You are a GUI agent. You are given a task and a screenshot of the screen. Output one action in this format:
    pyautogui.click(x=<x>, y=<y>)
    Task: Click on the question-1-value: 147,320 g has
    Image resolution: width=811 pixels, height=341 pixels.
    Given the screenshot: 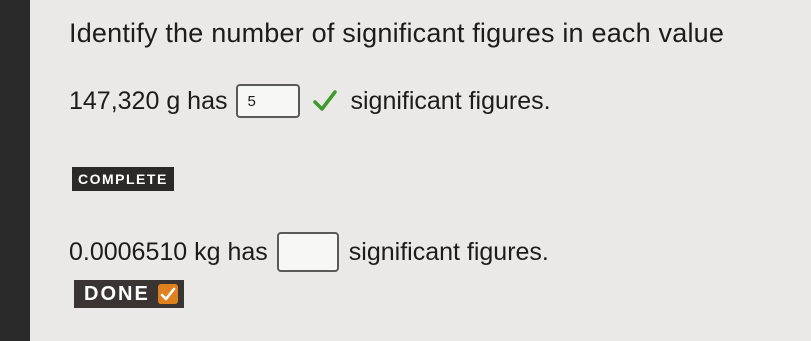 What is the action you would take?
    pyautogui.click(x=148, y=100)
    